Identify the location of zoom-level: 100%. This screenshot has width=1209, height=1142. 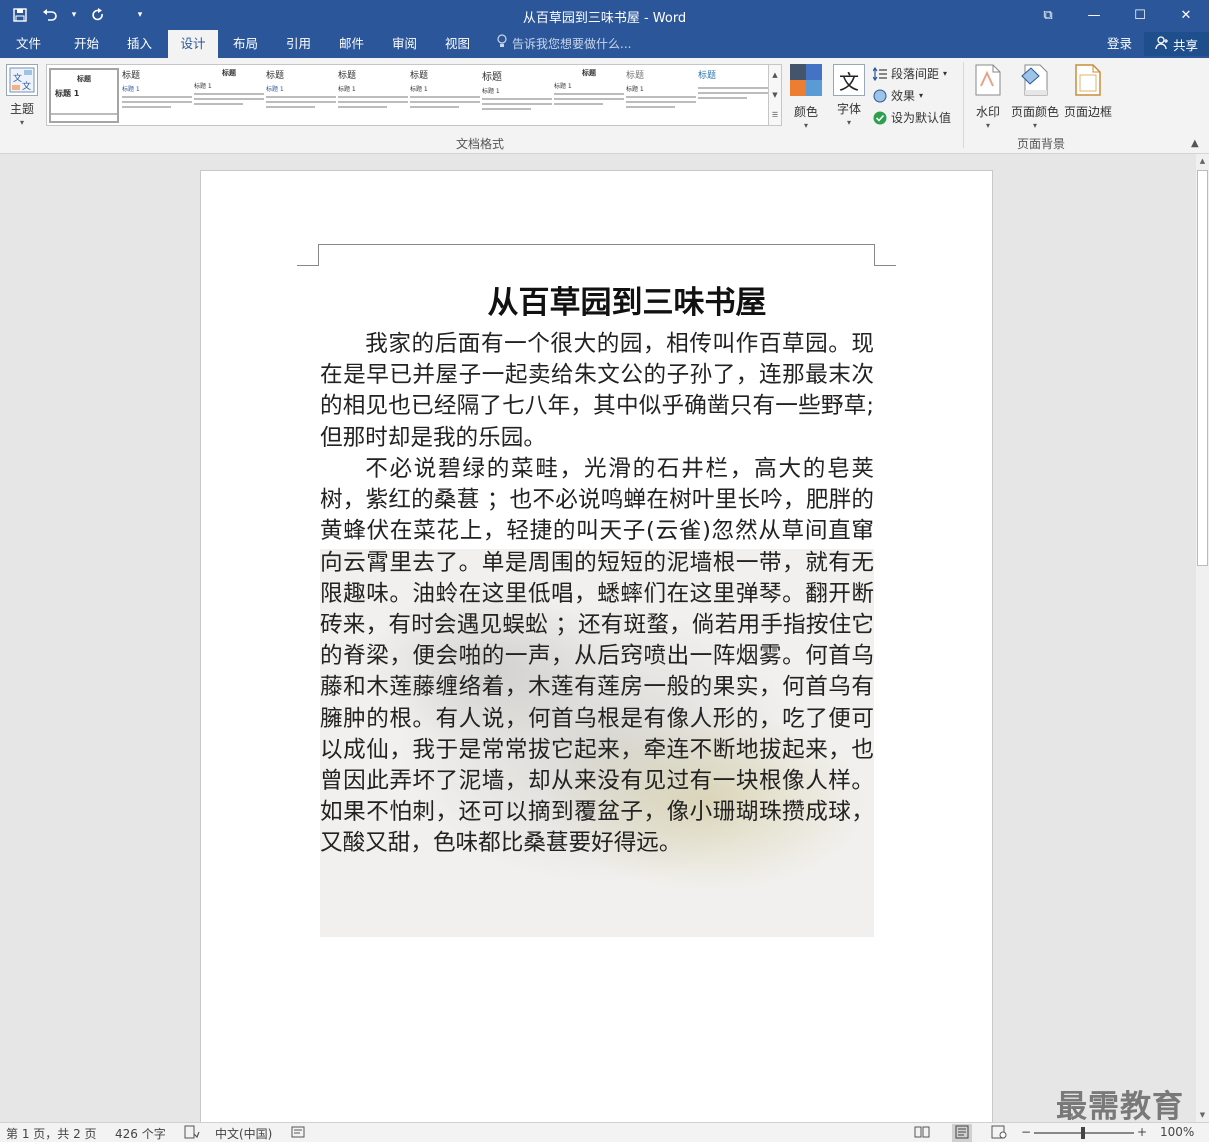
(1177, 1132).